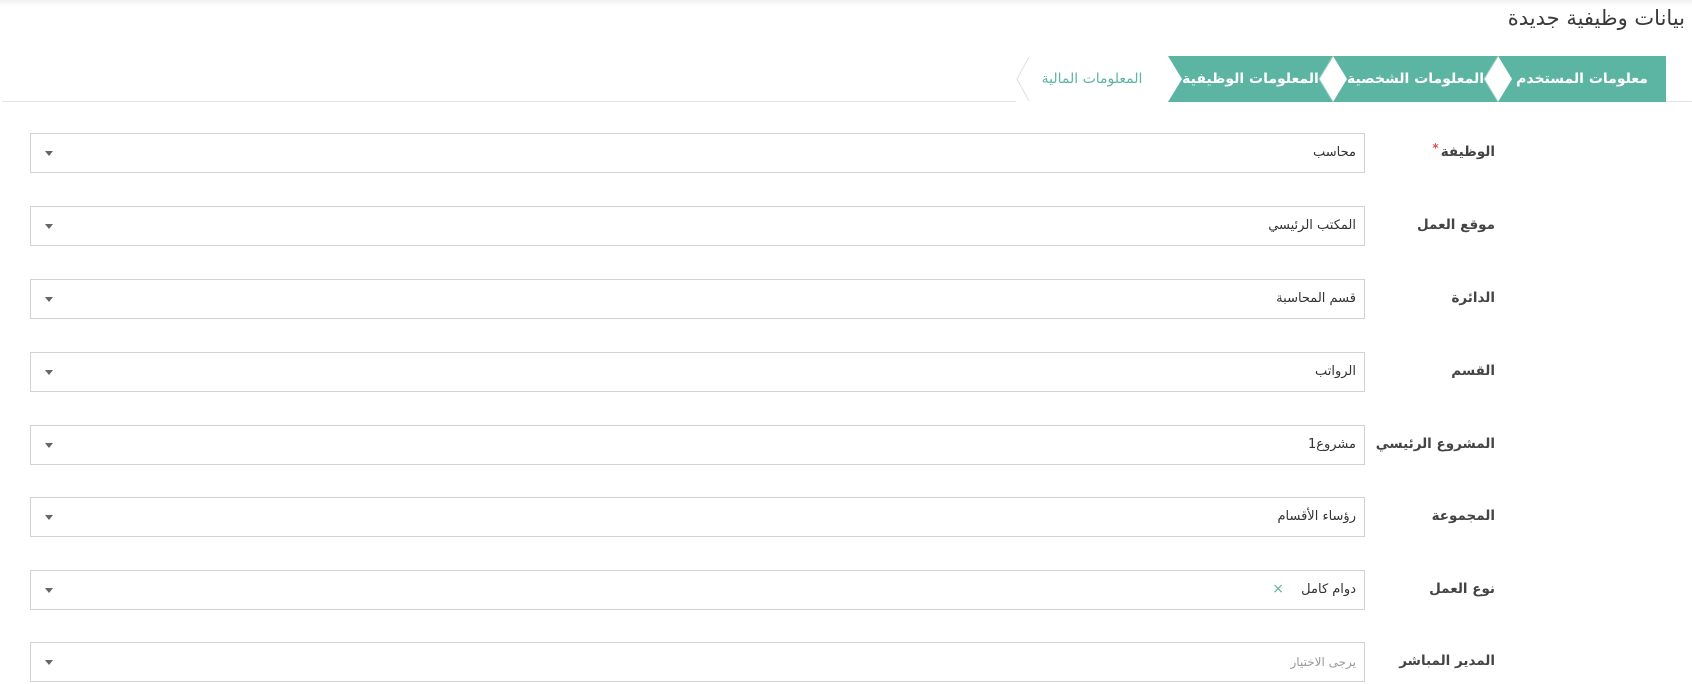 The height and width of the screenshot is (684, 1692). Describe the element at coordinates (697, 590) in the screenshot. I see `work-type-select: دوام كامل ×` at that location.